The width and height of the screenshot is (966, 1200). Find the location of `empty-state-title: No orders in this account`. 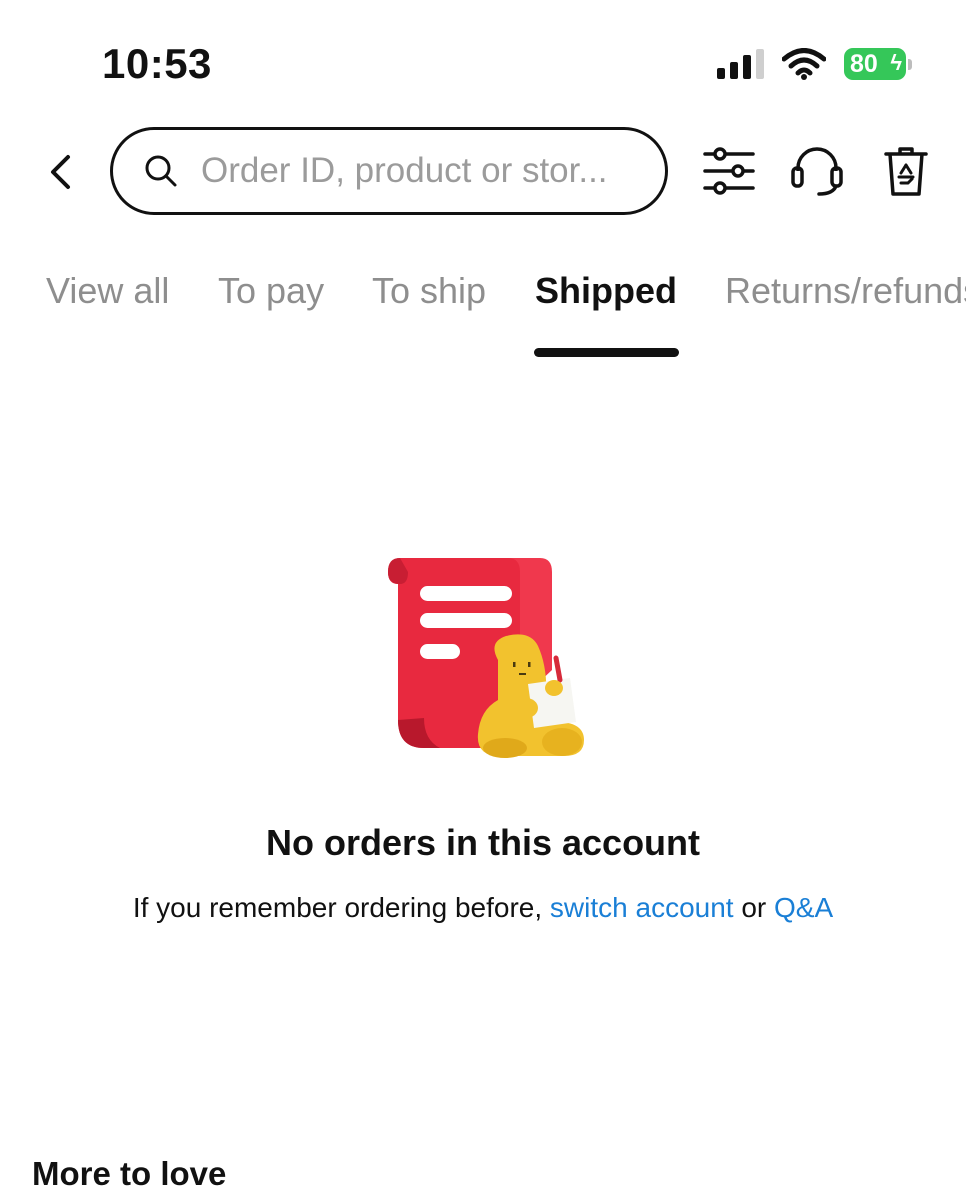

empty-state-title: No orders in this account is located at coordinates (483, 842).